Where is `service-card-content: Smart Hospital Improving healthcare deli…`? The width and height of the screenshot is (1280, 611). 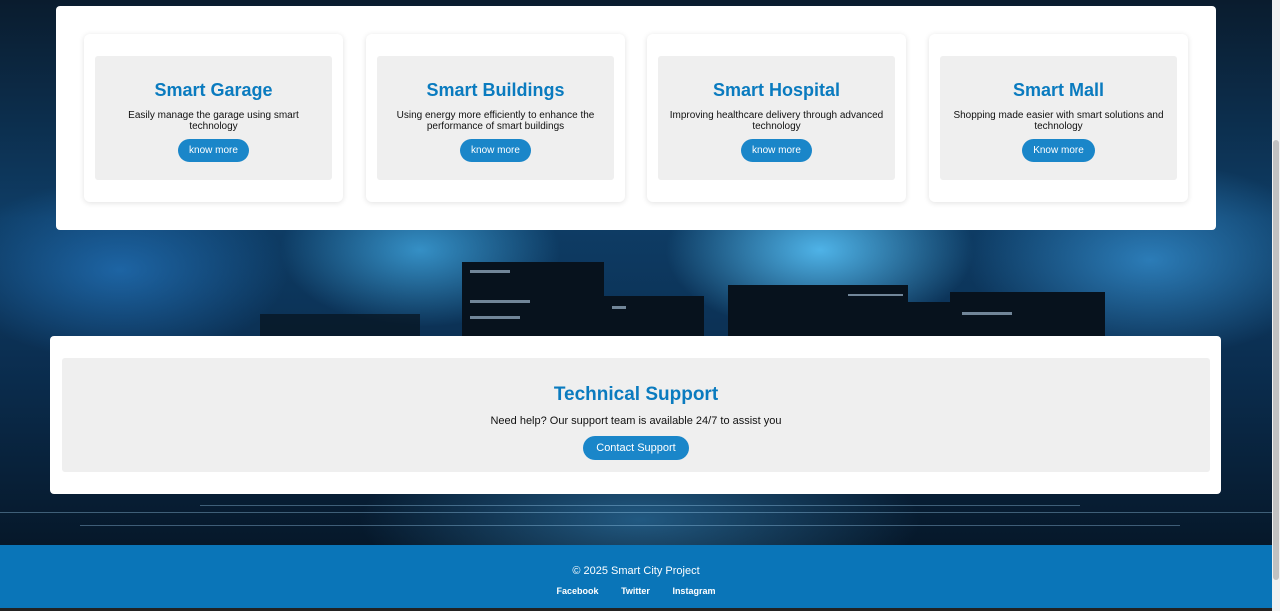 service-card-content: Smart Hospital Improving healthcare deli… is located at coordinates (776, 118).